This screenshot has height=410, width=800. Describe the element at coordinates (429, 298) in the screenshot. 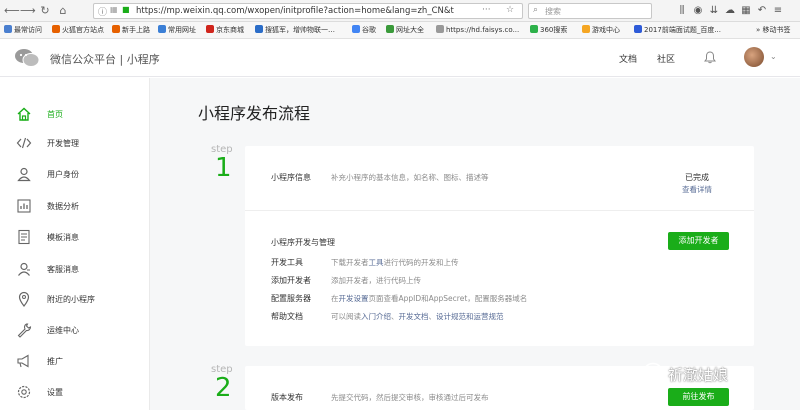

I see `server-config-desc: 在开发设置页面查看AppID和AppSecret，配置服务器域名` at that location.